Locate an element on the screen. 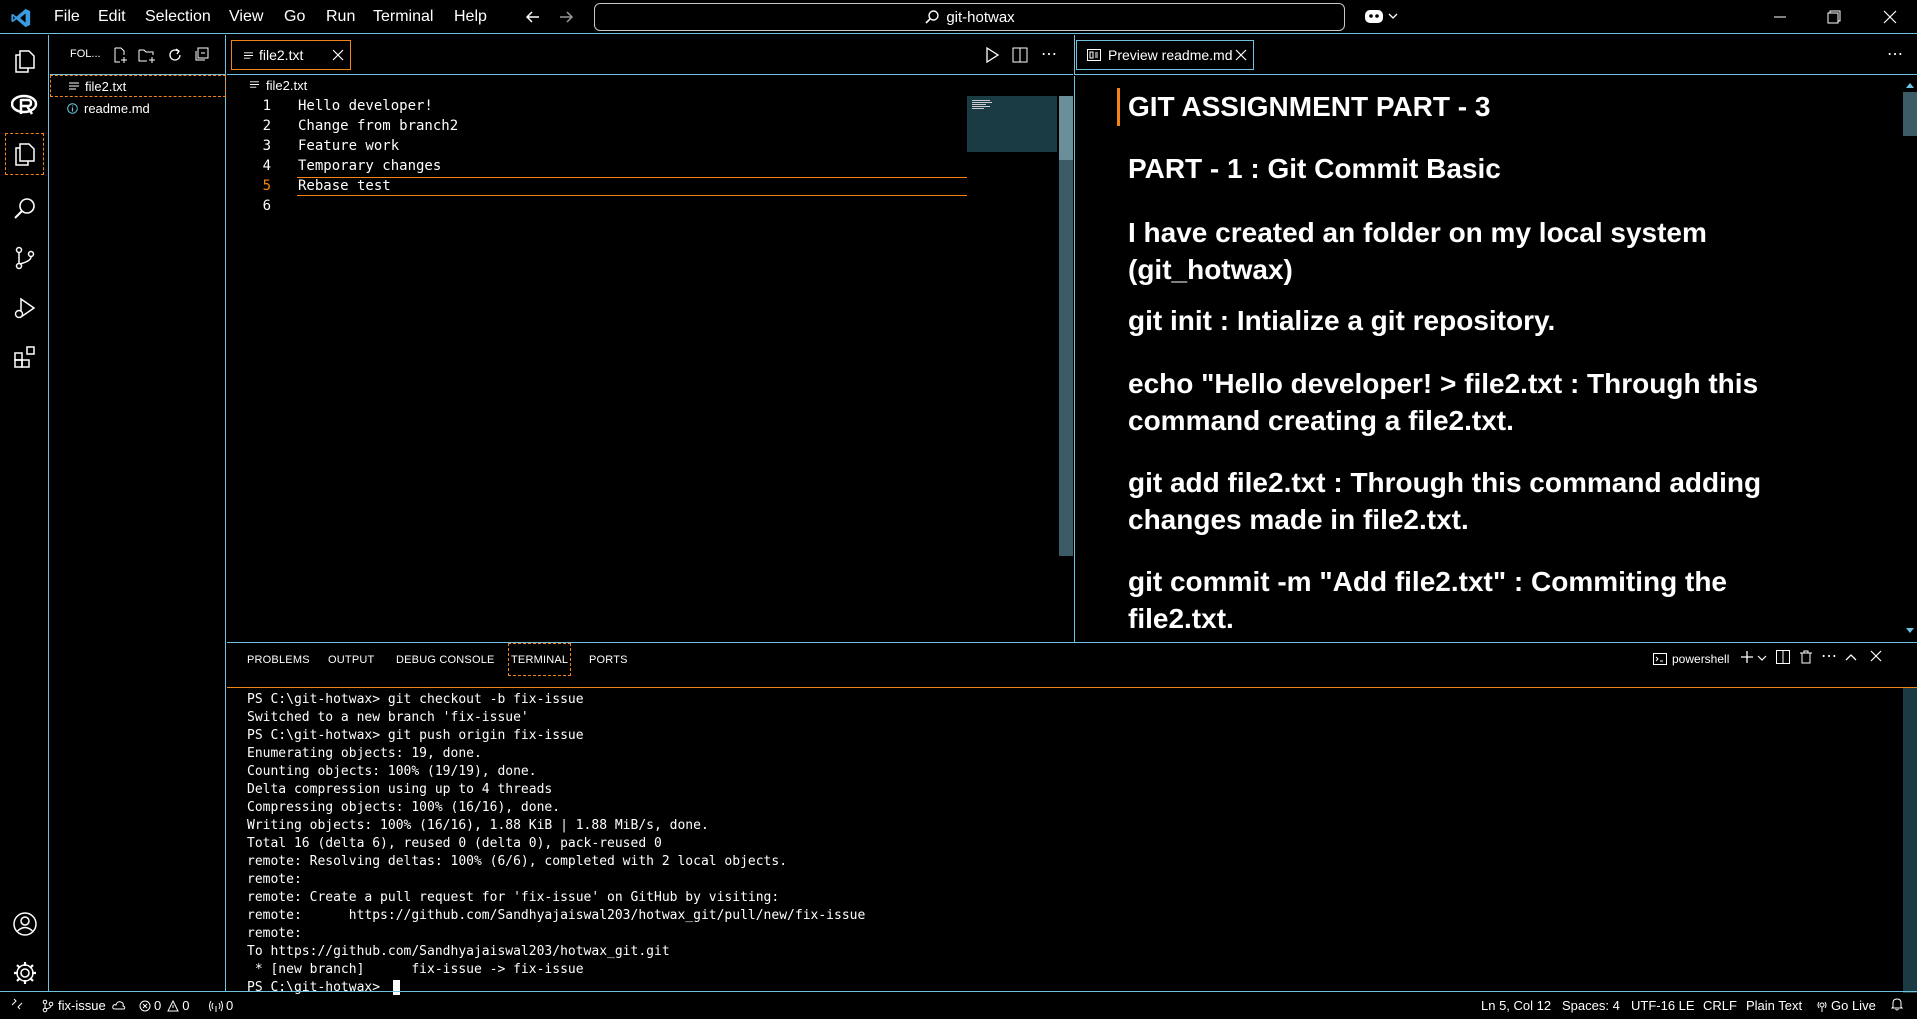 The width and height of the screenshot is (1917, 1019). tab-file2: file2.txt is located at coordinates (291, 55).